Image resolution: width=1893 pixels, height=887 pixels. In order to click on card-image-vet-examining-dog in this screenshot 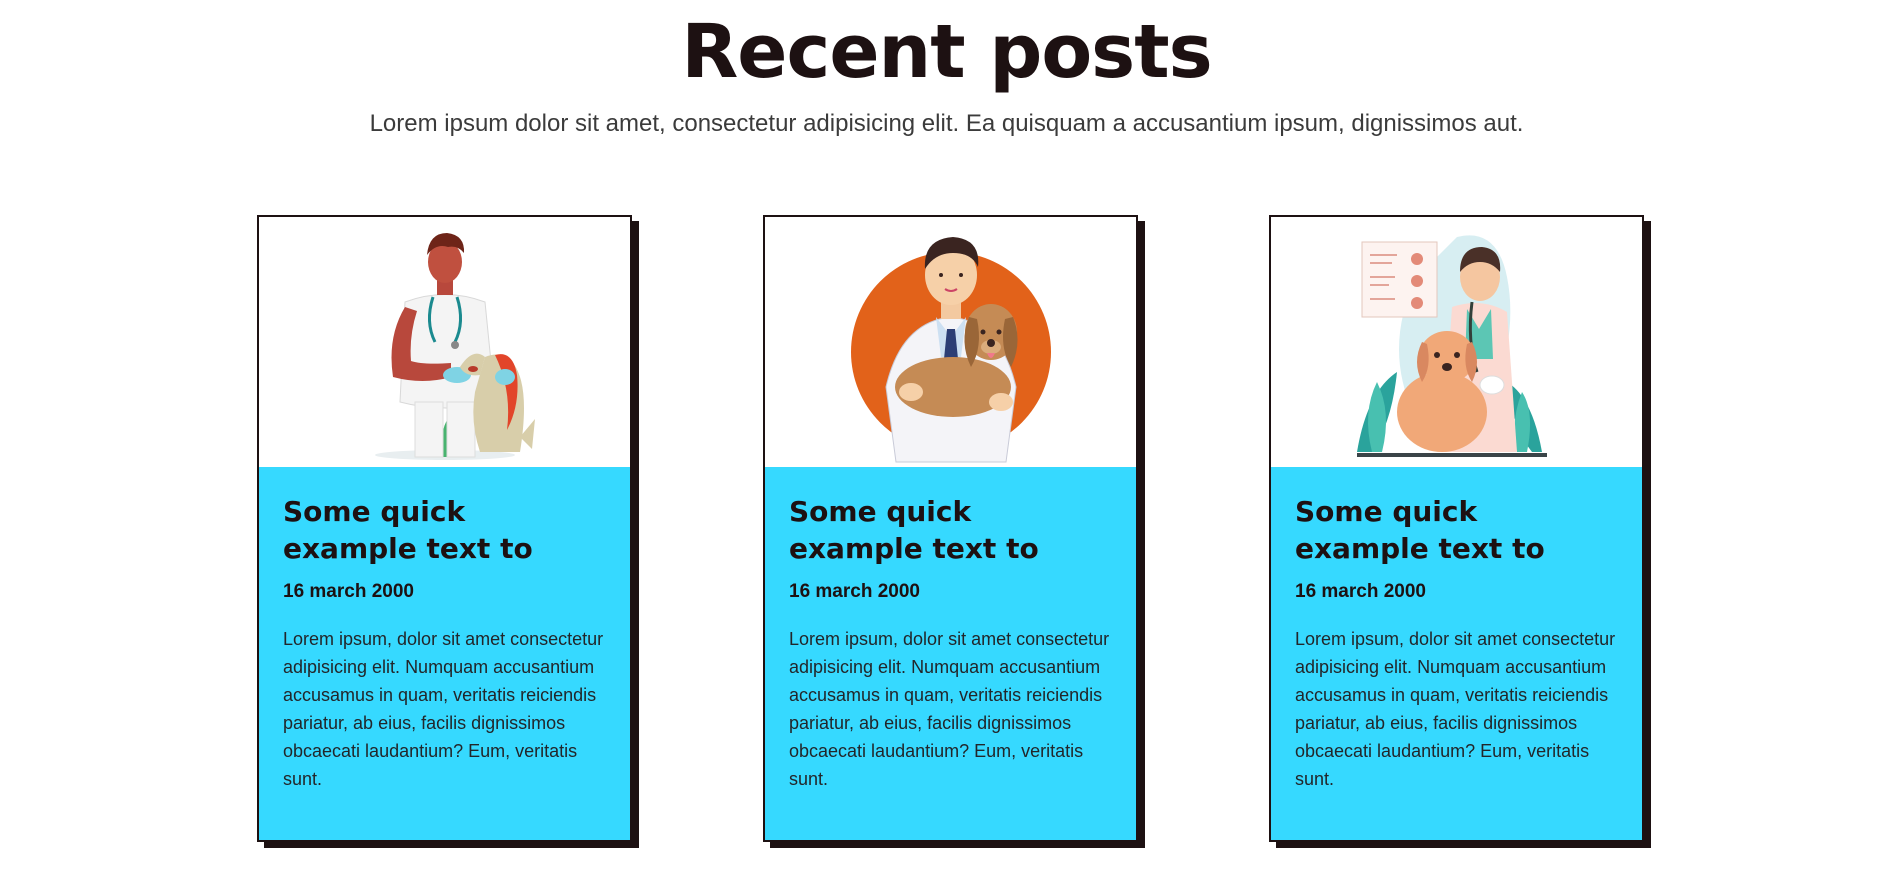, I will do `click(1456, 342)`.